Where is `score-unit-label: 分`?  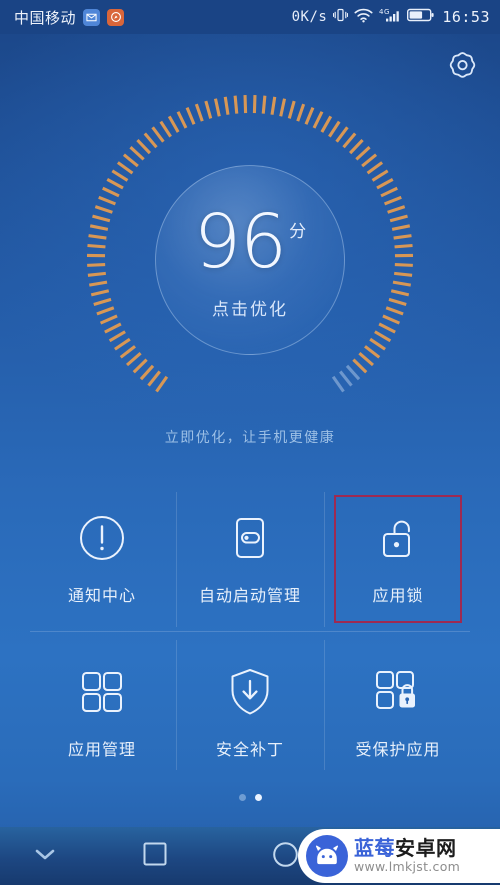 score-unit-label: 分 is located at coordinates (298, 232).